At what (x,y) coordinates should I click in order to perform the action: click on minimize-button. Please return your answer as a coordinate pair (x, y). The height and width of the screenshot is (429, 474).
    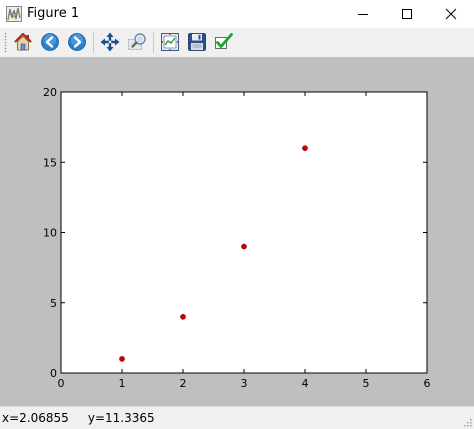
    Looking at the image, I should click on (363, 14).